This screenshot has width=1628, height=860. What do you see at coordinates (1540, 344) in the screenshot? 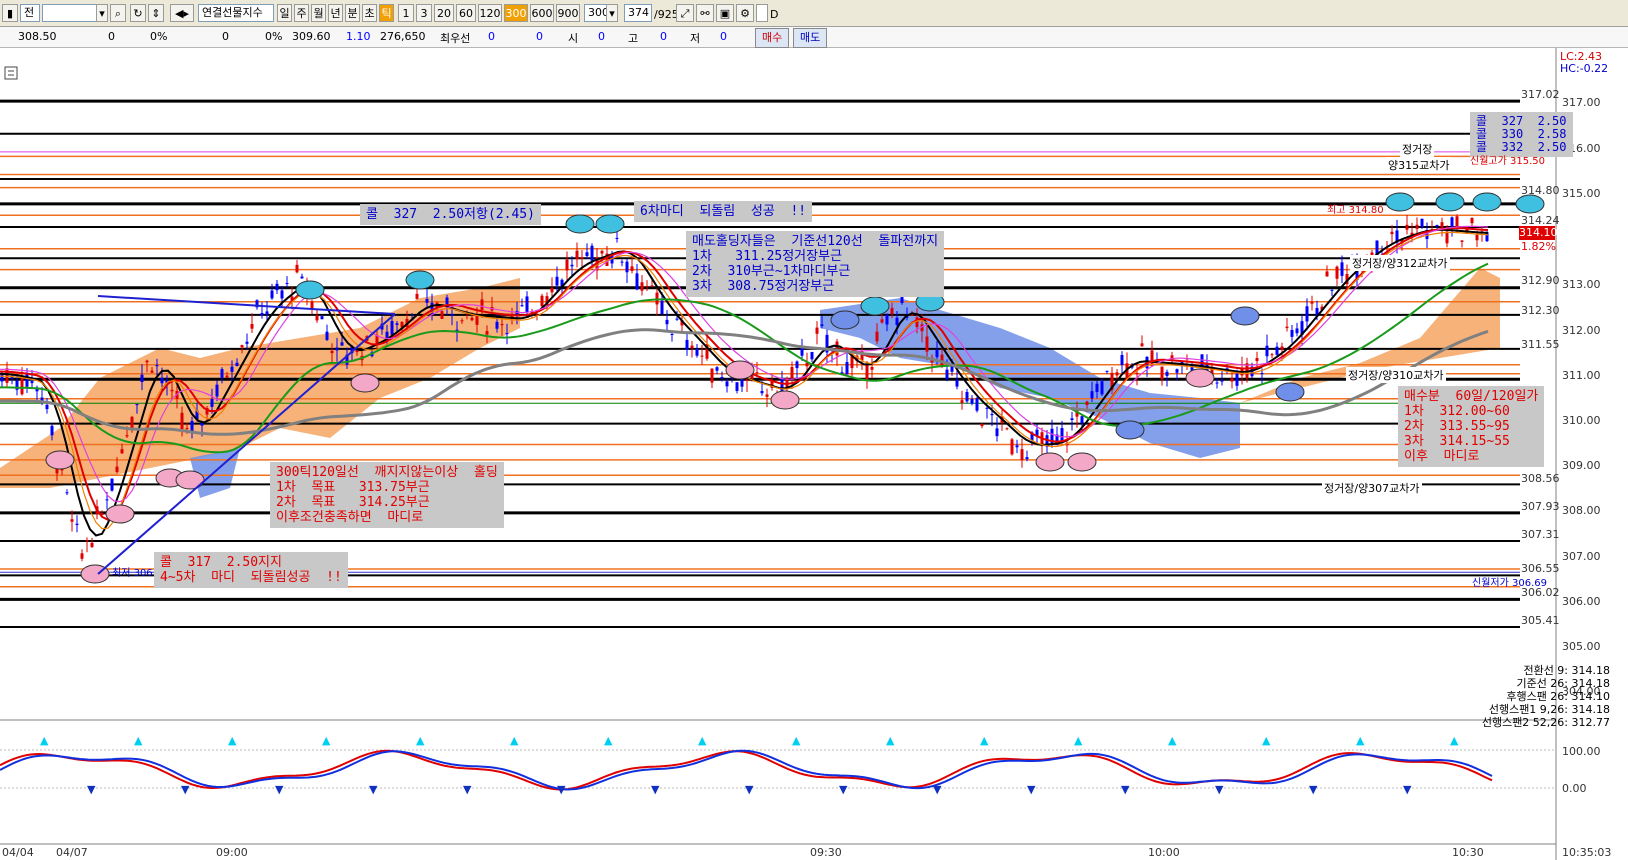
I see `axis-tick-31155: 311.55` at bounding box center [1540, 344].